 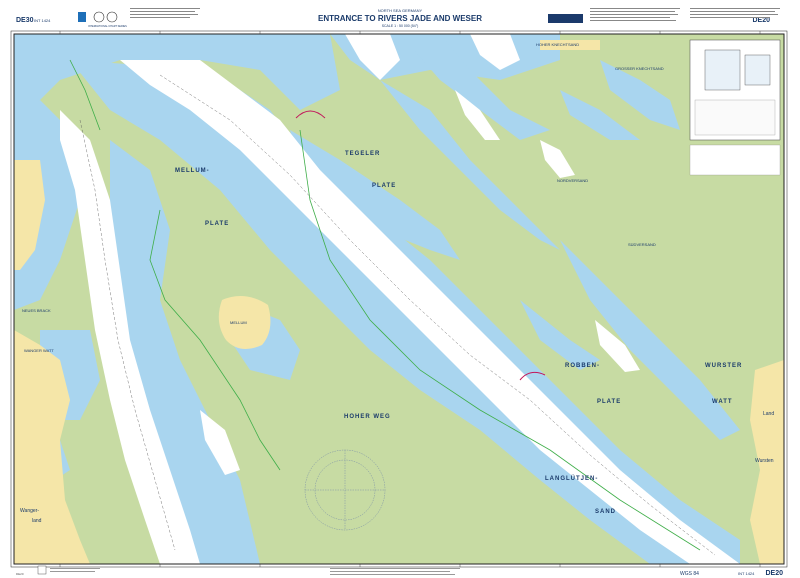 What do you see at coordinates (29, 511) in the screenshot?
I see `place-wanger: Wanger-` at bounding box center [29, 511].